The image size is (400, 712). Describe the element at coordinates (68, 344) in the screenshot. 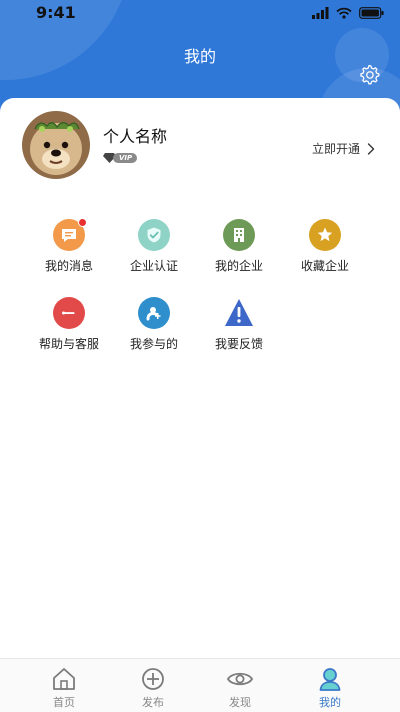

I see `menu-item-label: 帮助与客服` at that location.